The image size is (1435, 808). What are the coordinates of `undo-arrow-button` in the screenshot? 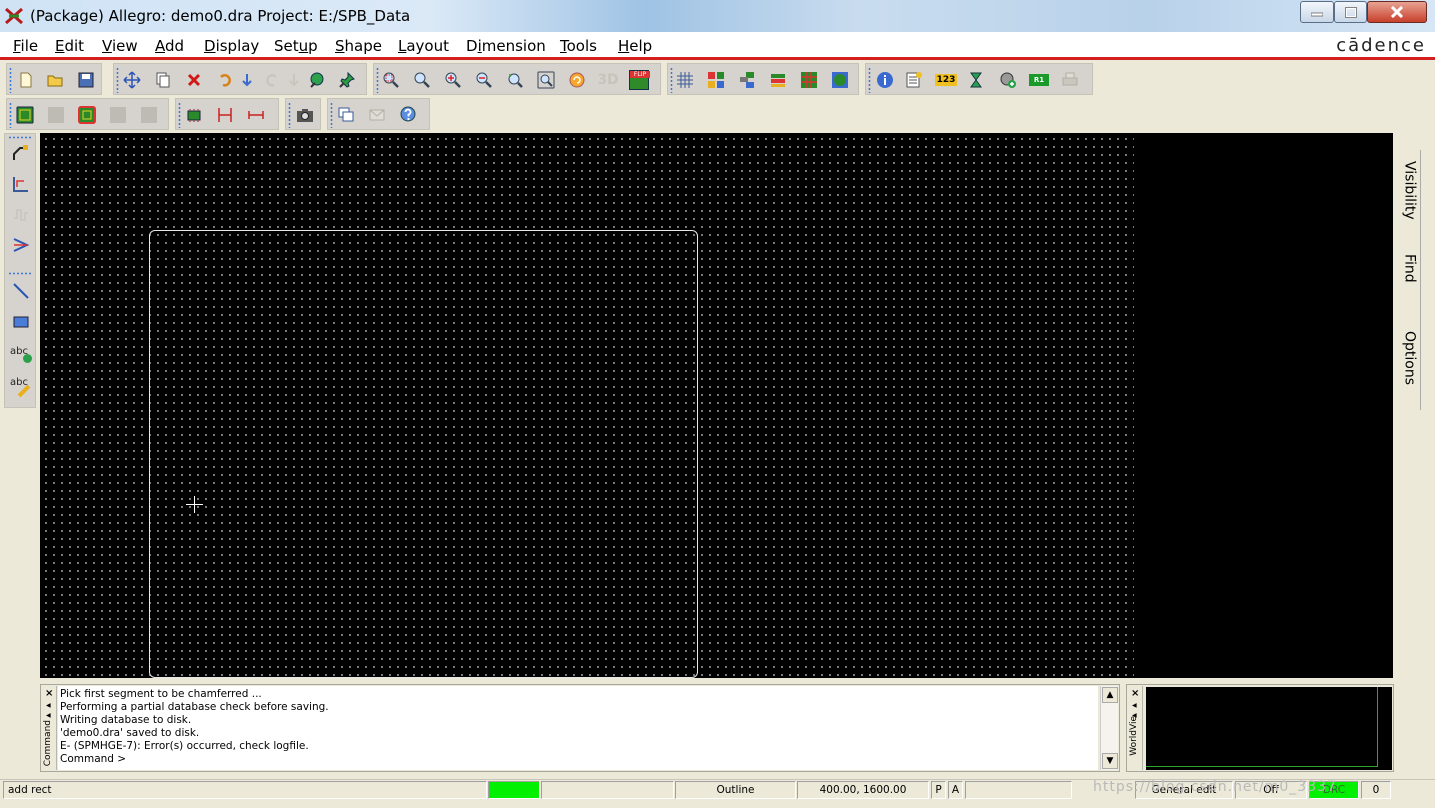 It's located at (247, 80).